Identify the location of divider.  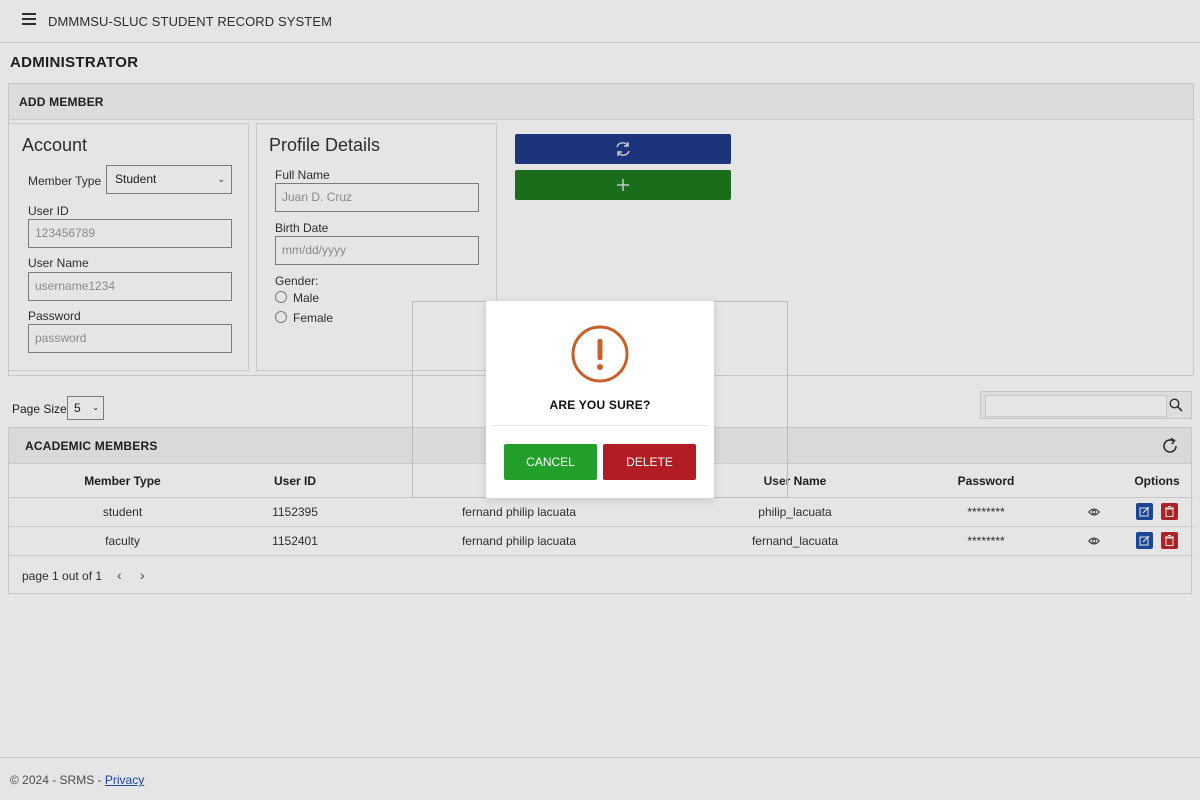
(600, 425).